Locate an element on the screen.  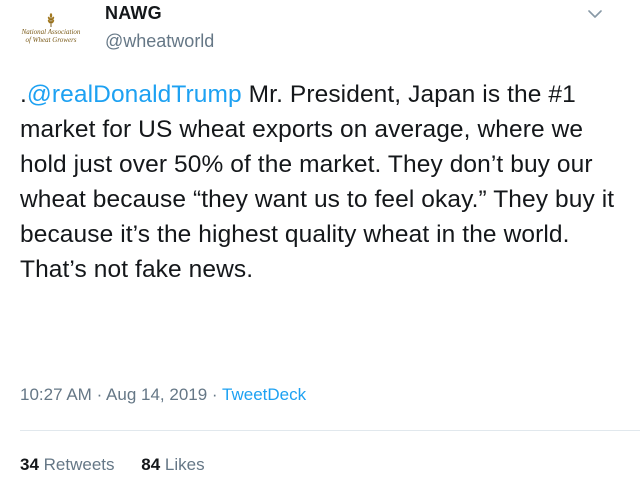
avatar: National Association of Wheat Growers is located at coordinates (51, 28).